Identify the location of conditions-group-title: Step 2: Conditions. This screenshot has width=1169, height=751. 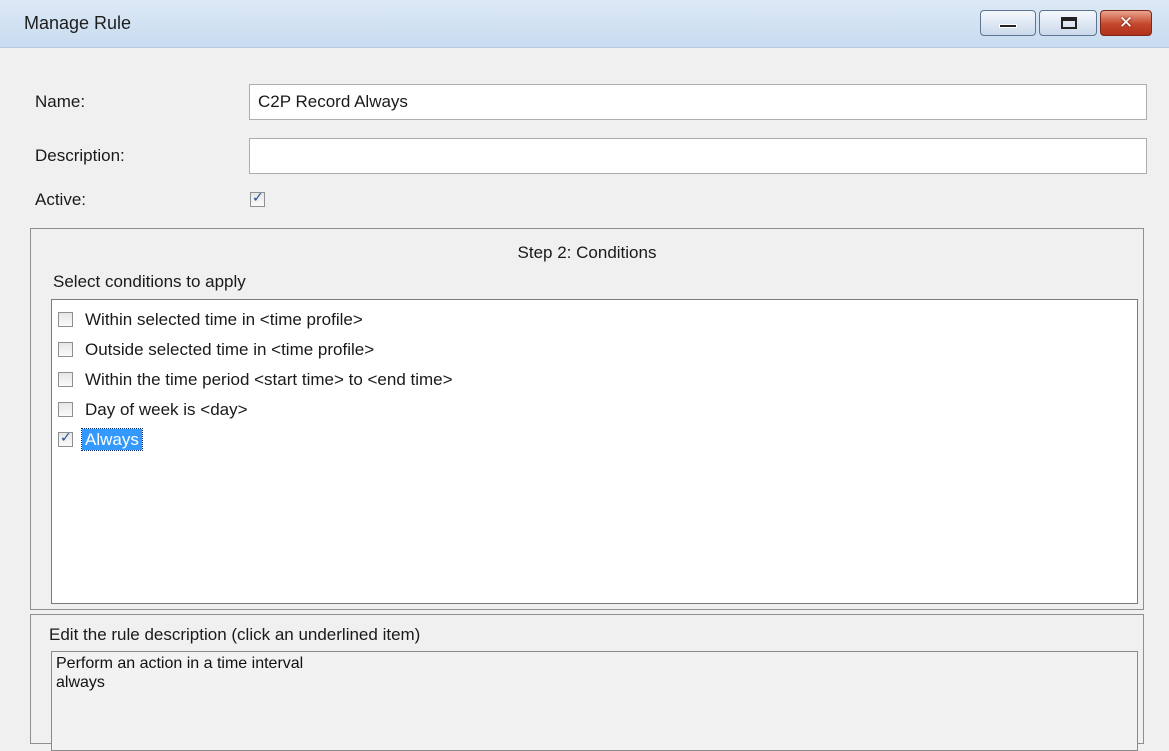
(587, 252).